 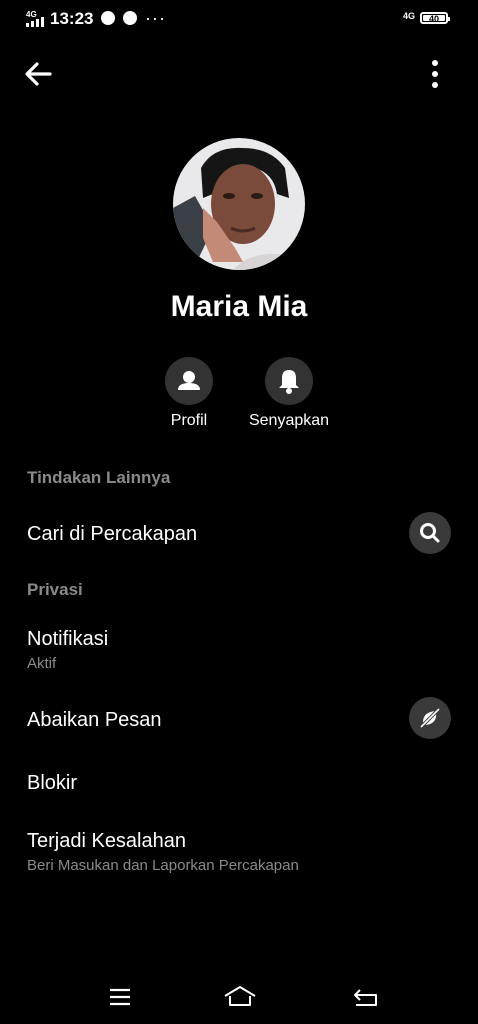 I want to click on profile-photo, so click(x=239, y=204).